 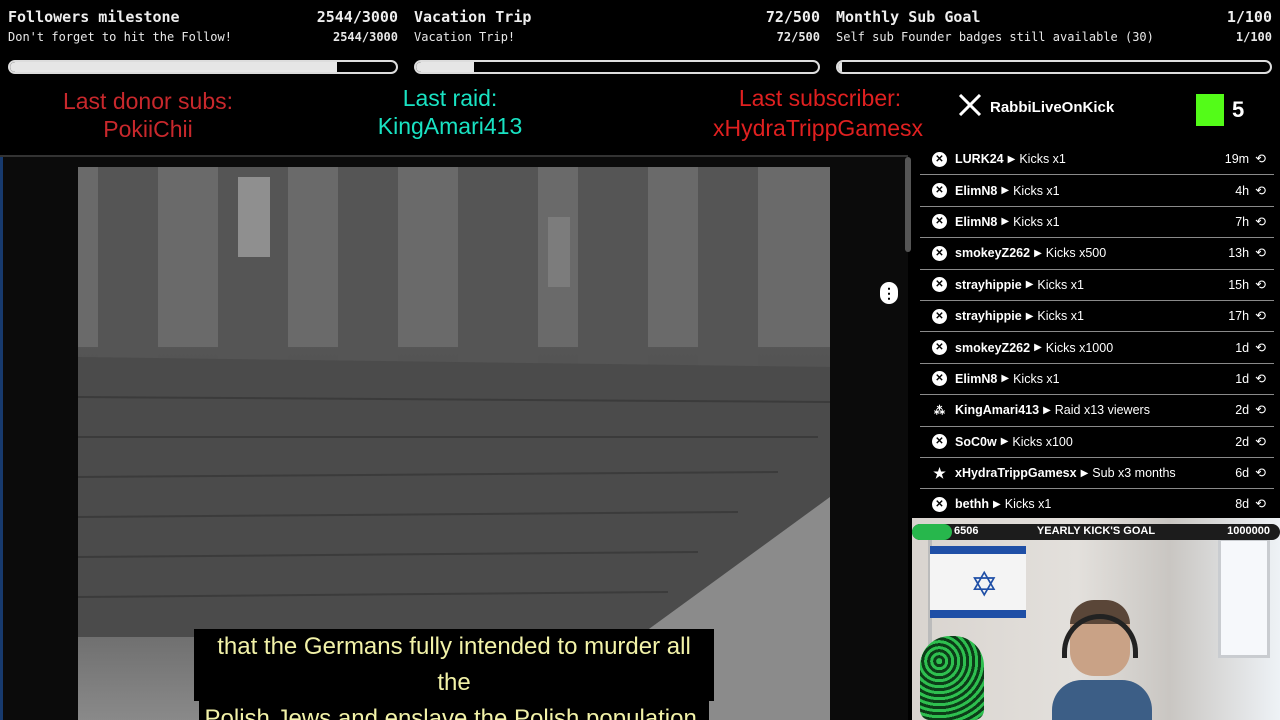 I want to click on event-user: SoC0w, so click(x=976, y=441).